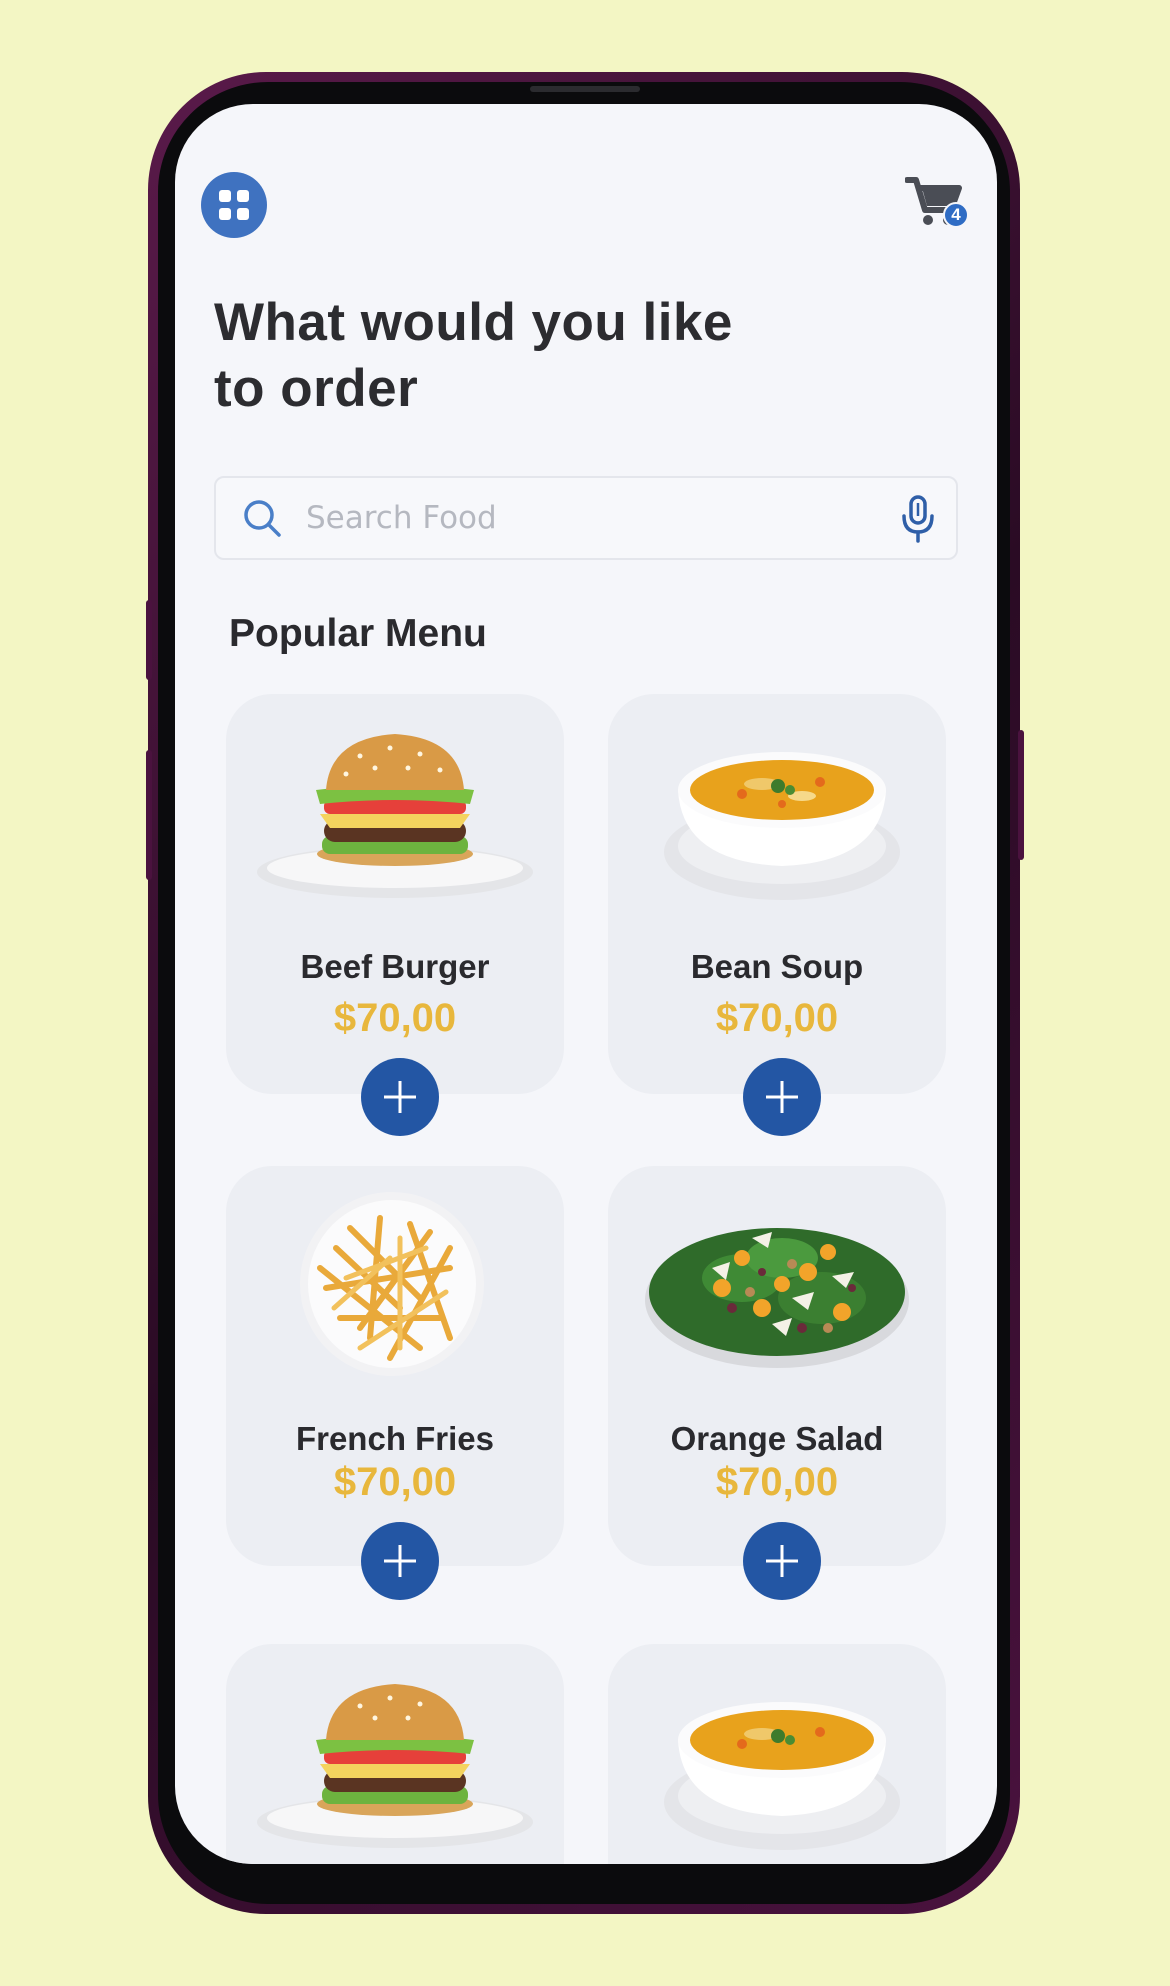 This screenshot has width=1170, height=1986. I want to click on menu-button, so click(234, 205).